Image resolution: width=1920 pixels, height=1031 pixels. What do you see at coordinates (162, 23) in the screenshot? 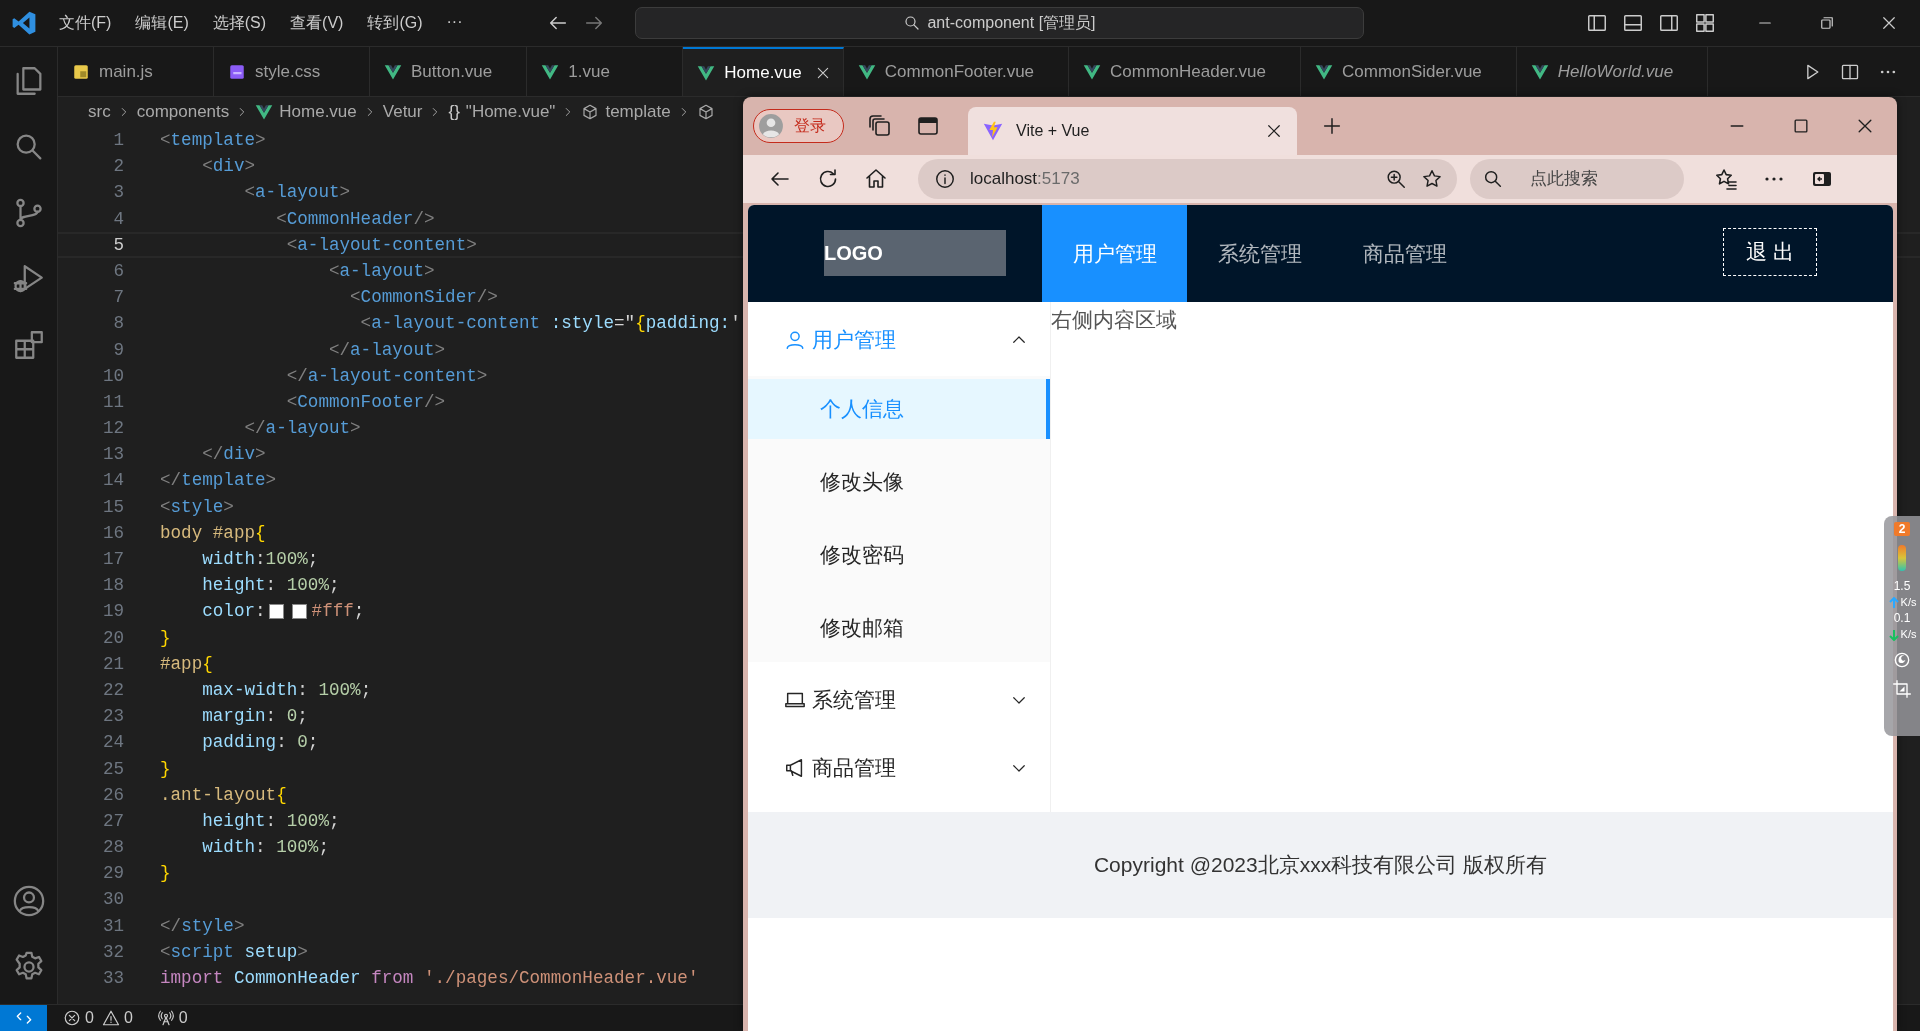
I see `menu-item: 编辑(E)` at bounding box center [162, 23].